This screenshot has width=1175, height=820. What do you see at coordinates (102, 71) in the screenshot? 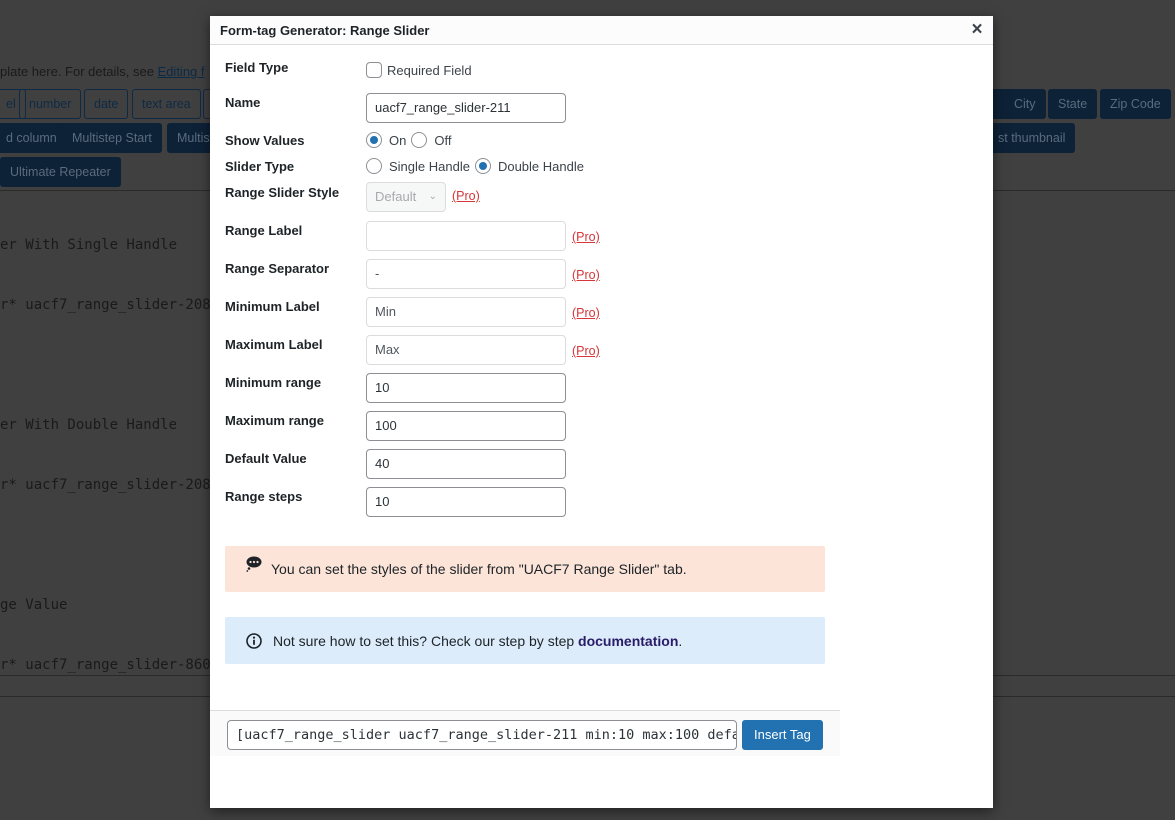
I see `editor-description: plate here. For details, see Editing f` at bounding box center [102, 71].